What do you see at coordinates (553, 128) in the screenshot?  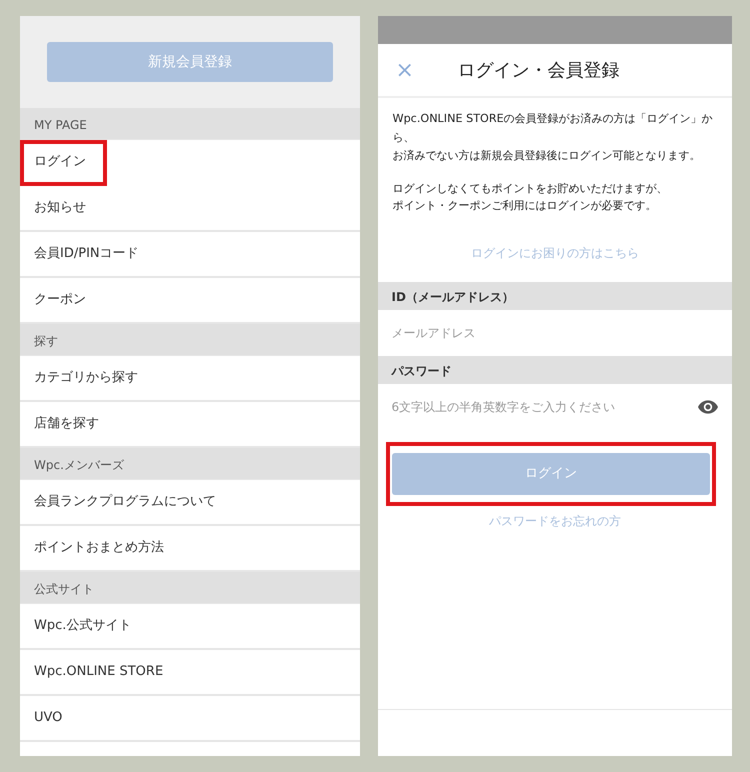 I see `info-text: Wpc.ONLINE STOREの会員登録がお済みの方は「ログイン」から、` at bounding box center [553, 128].